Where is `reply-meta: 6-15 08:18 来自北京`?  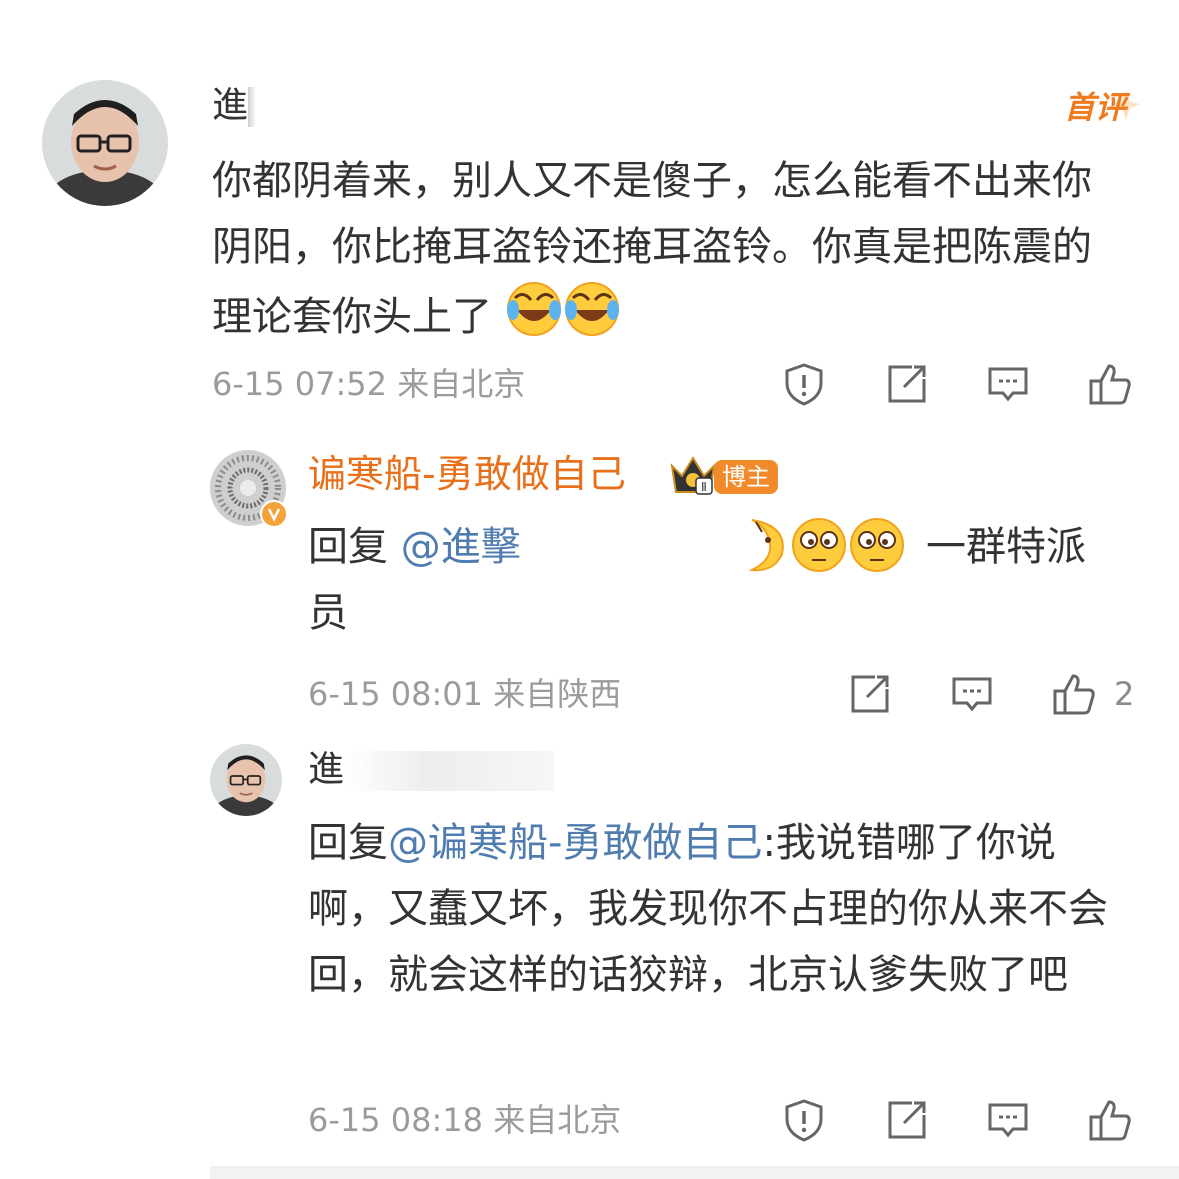 reply-meta: 6-15 08:18 来自北京 is located at coordinates (465, 1120).